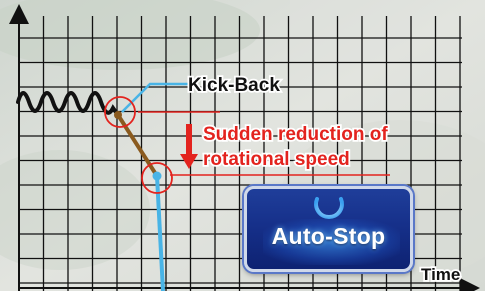 The height and width of the screenshot is (291, 485). Describe the element at coordinates (154, 97) in the screenshot. I see `kickback-leader` at that location.